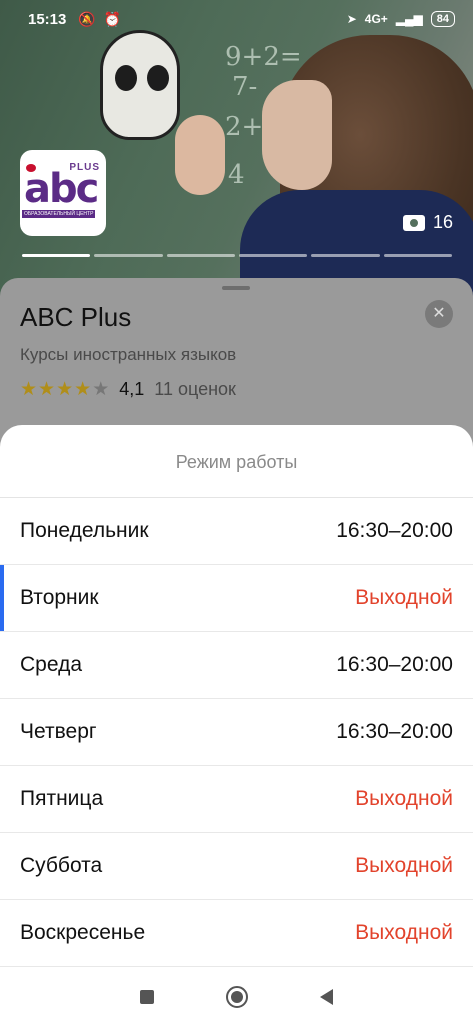  Describe the element at coordinates (427, 222) in the screenshot. I see `photo-count: 16` at that location.